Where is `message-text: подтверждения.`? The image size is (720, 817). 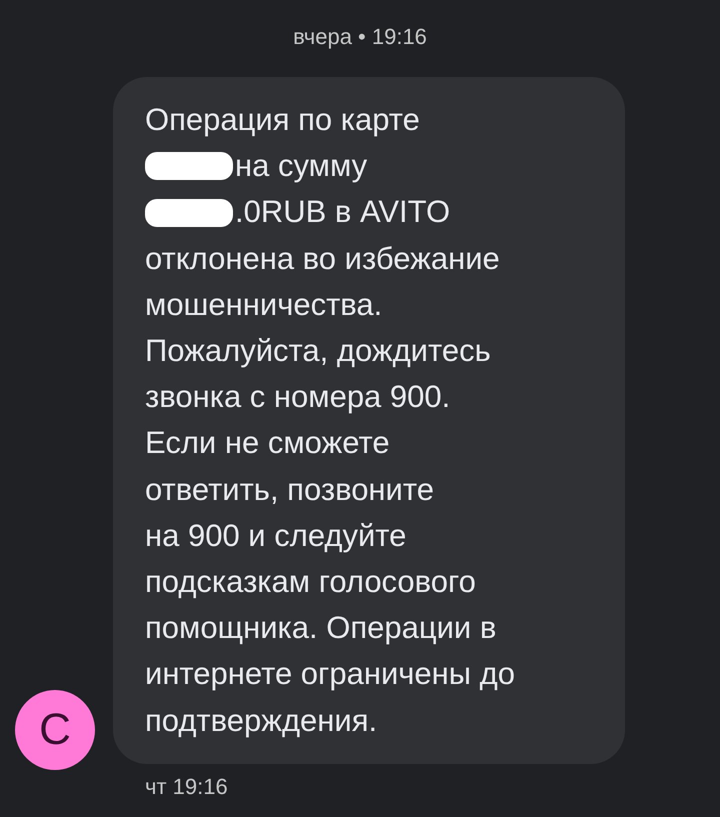
message-text: подтверждения. is located at coordinates (261, 721).